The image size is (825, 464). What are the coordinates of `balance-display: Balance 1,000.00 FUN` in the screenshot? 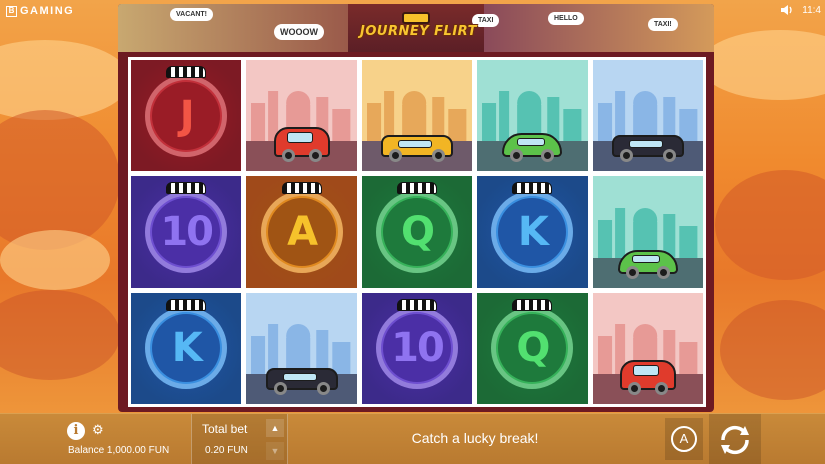 It's located at (118, 450).